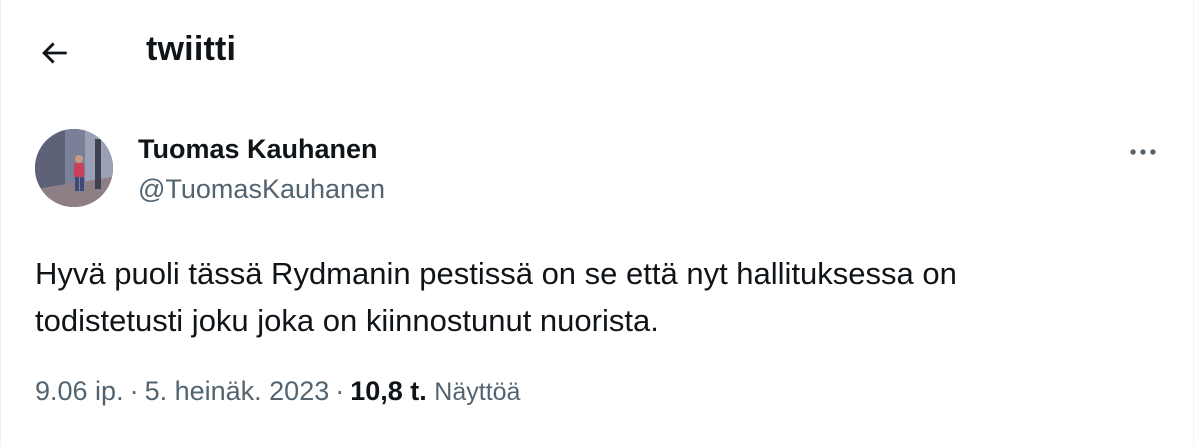  Describe the element at coordinates (388, 391) in the screenshot. I see `views-count: 10,8 t.` at that location.